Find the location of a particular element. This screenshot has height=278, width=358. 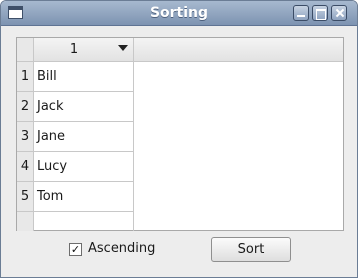

column-header: 1 is located at coordinates (84, 50).